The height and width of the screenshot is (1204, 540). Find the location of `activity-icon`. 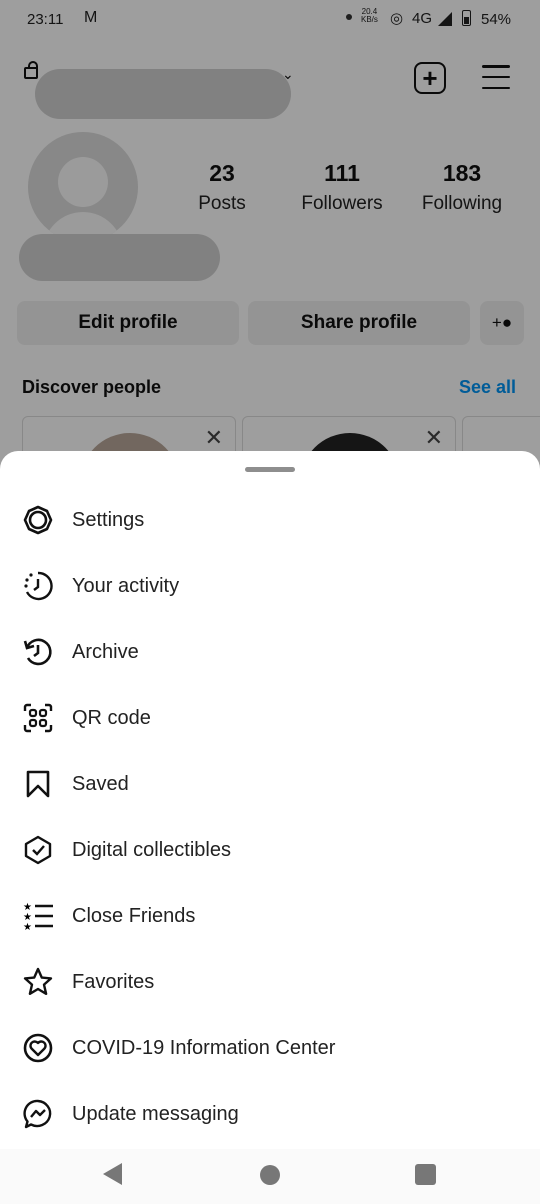

activity-icon is located at coordinates (38, 586).